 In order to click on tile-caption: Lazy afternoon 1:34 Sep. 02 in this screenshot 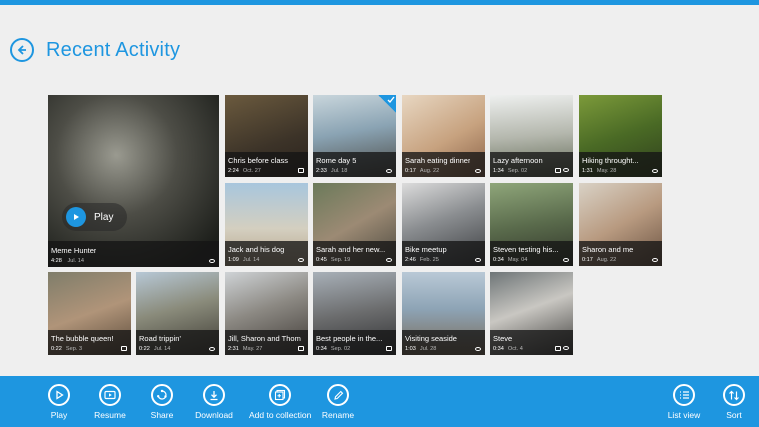, I will do `click(531, 164)`.